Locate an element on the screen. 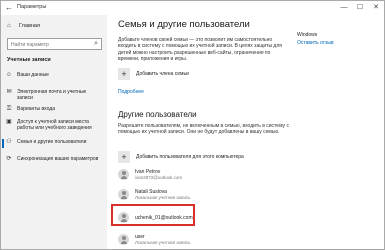  sidebar-item-sign-in-options: ⚿ Варианты входа is located at coordinates (54, 109).